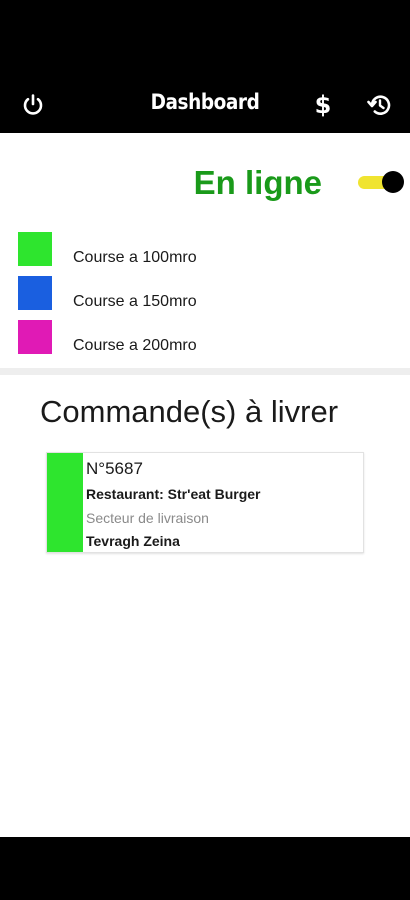 This screenshot has height=900, width=410. I want to click on order-number: N°5687, so click(114, 468).